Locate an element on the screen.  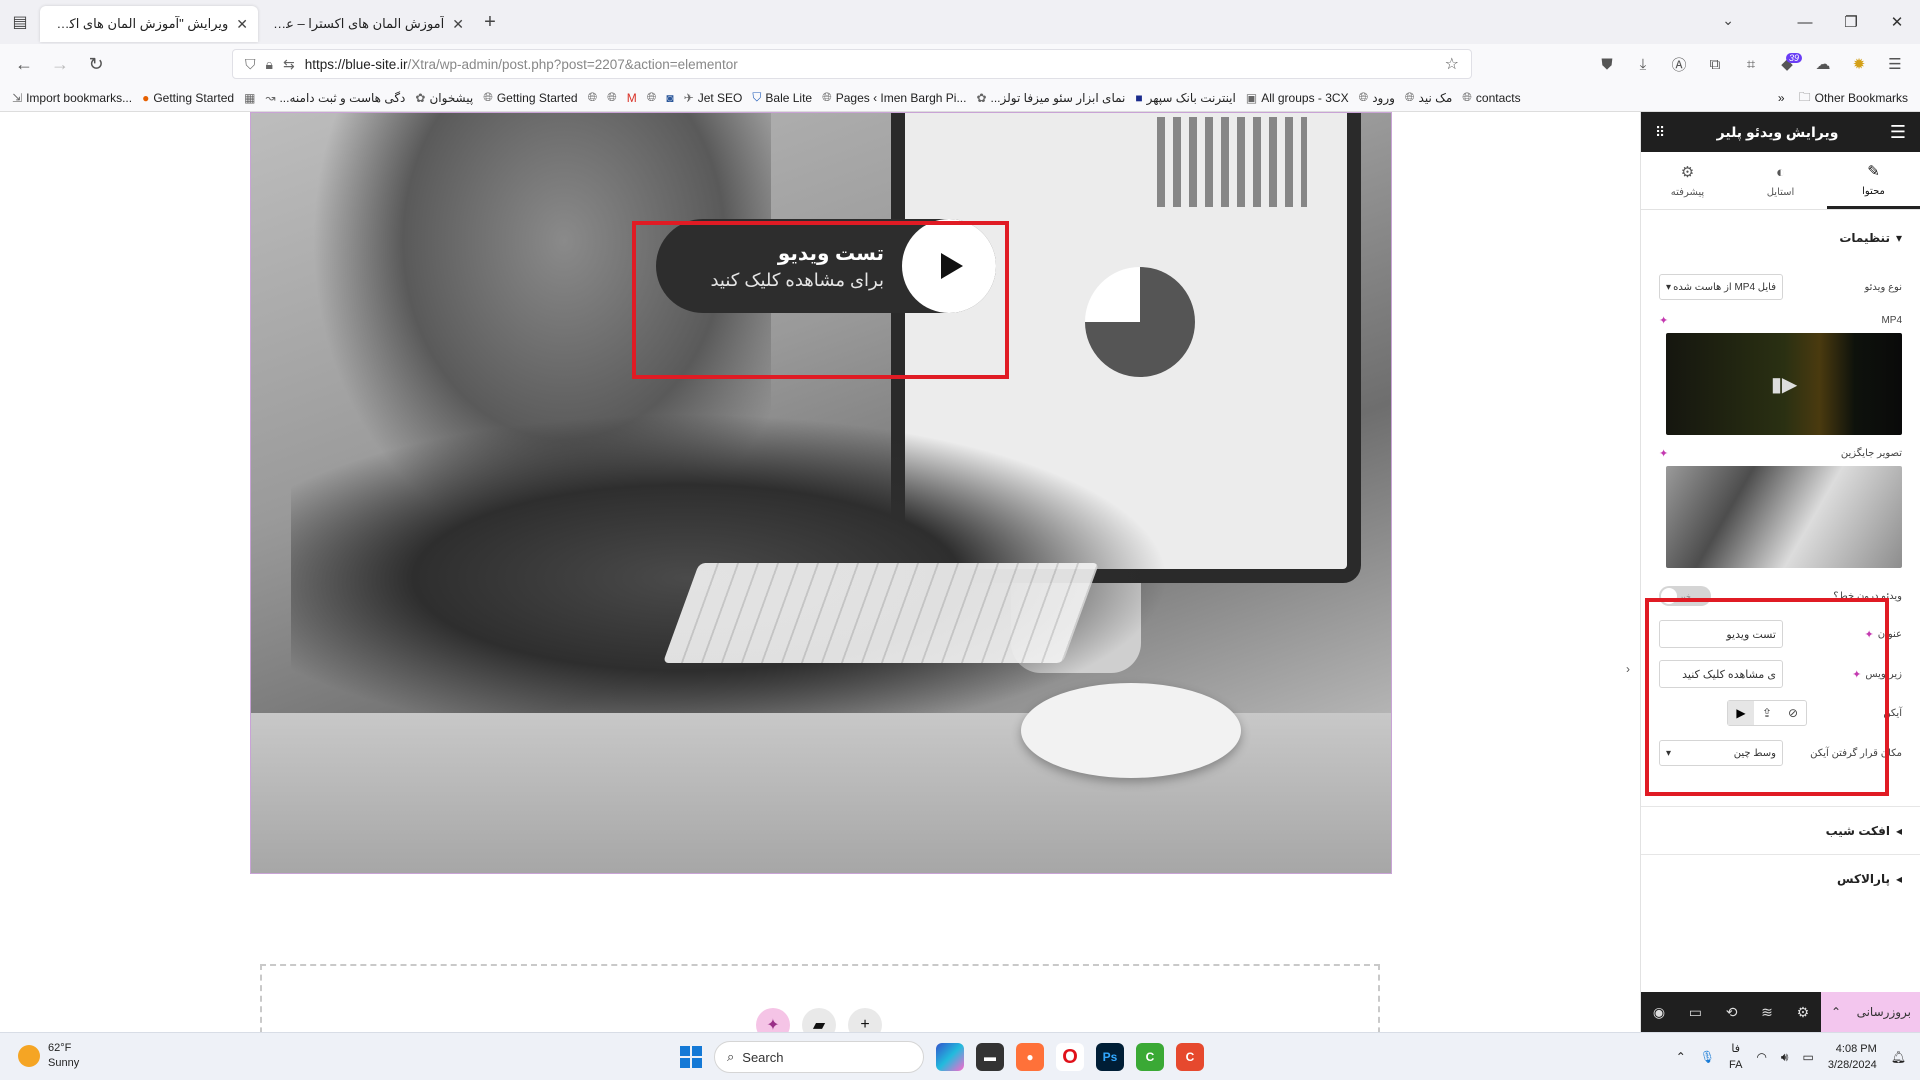
bookmark-dashboard: ✿ پیشخوان is located at coordinates (444, 98).